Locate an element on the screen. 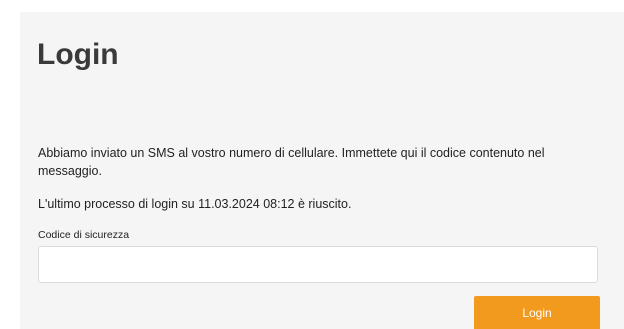  login-button: Login is located at coordinates (537, 312).